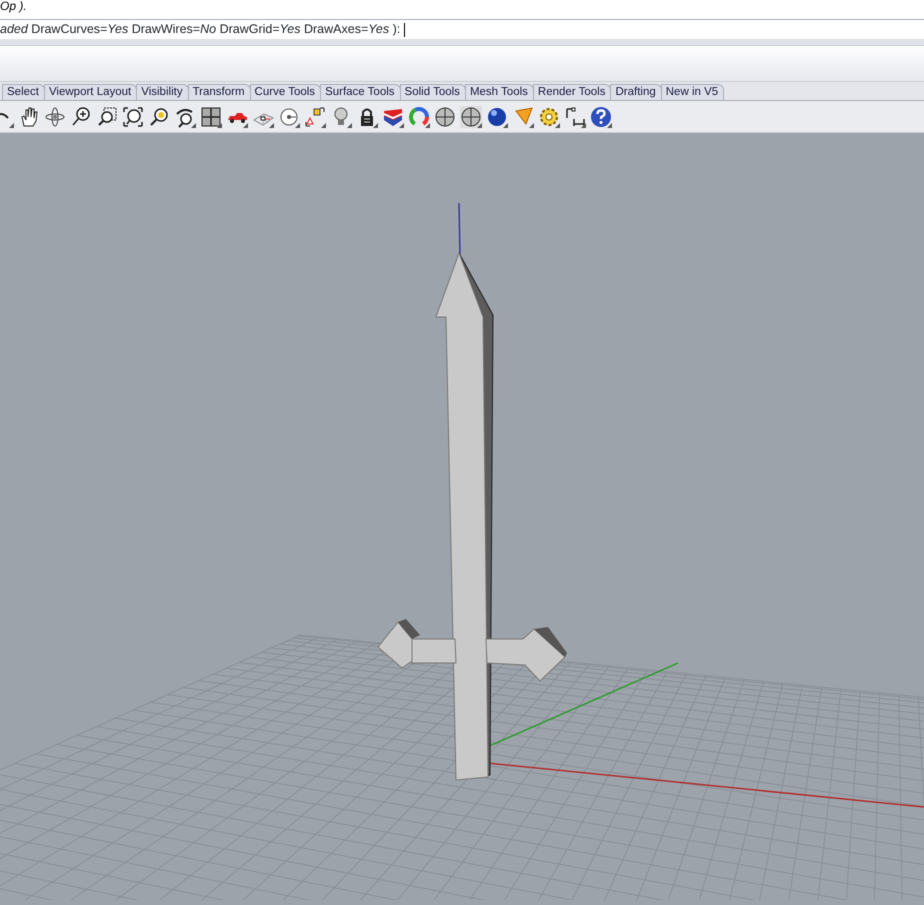 This screenshot has width=924, height=905. I want to click on rotate-axes-icon, so click(55, 117).